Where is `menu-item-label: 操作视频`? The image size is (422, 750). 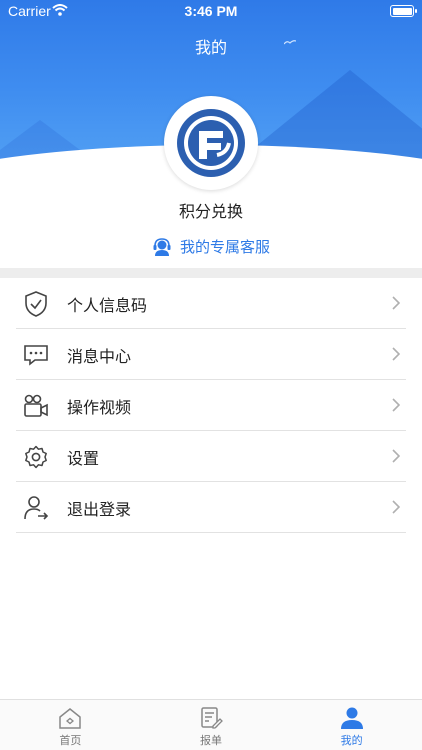
menu-item-label: 操作视频 is located at coordinates (99, 407).